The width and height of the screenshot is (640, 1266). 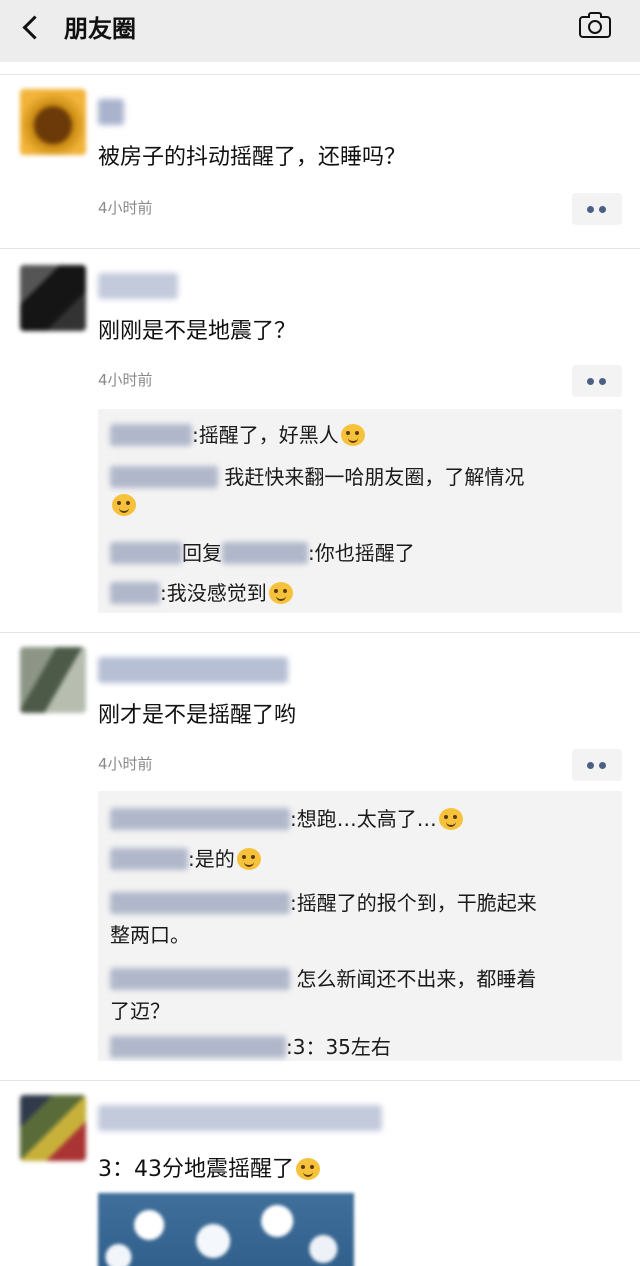 I want to click on comment-item: :摇醒了的报个到，干脆起来, so click(x=323, y=901).